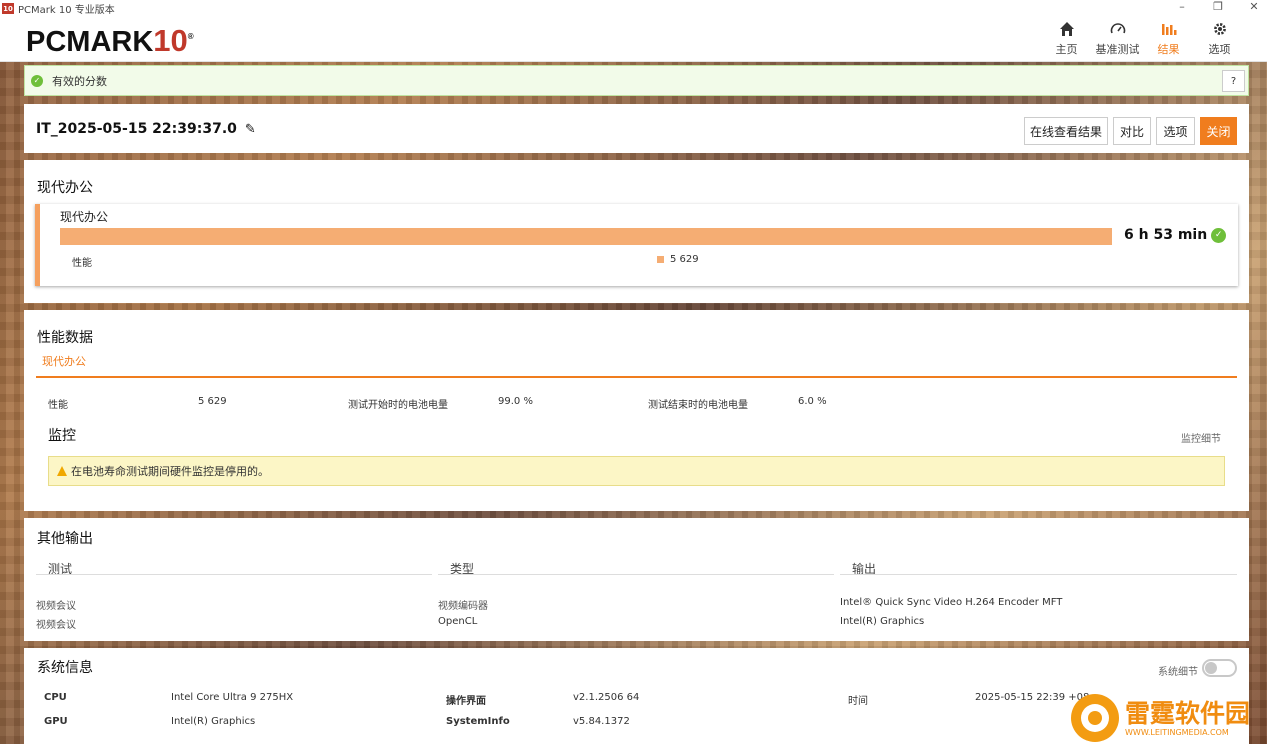 This screenshot has height=744, width=1267. I want to click on sysinfo-value: Intel Core Ultra 9 275HX, so click(232, 697).